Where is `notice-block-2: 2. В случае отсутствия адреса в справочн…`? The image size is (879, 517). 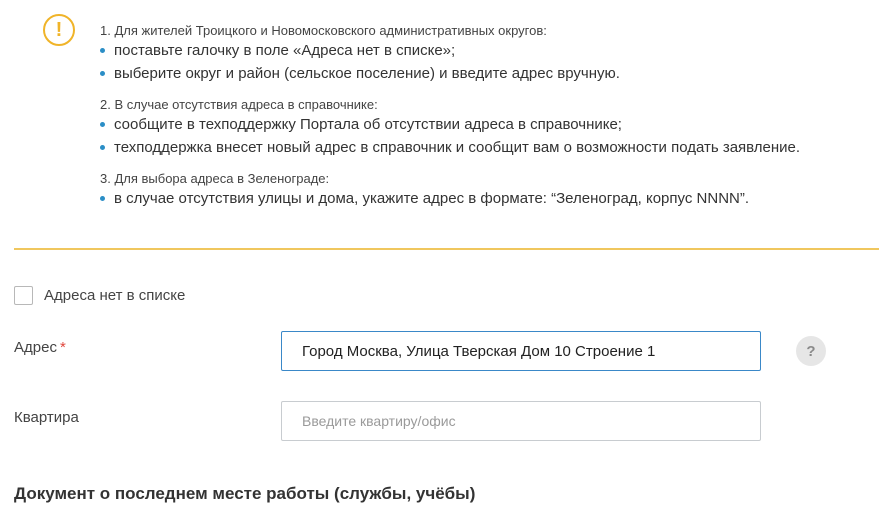 notice-block-2: 2. В случае отсутствия адреса в справочн… is located at coordinates (485, 127).